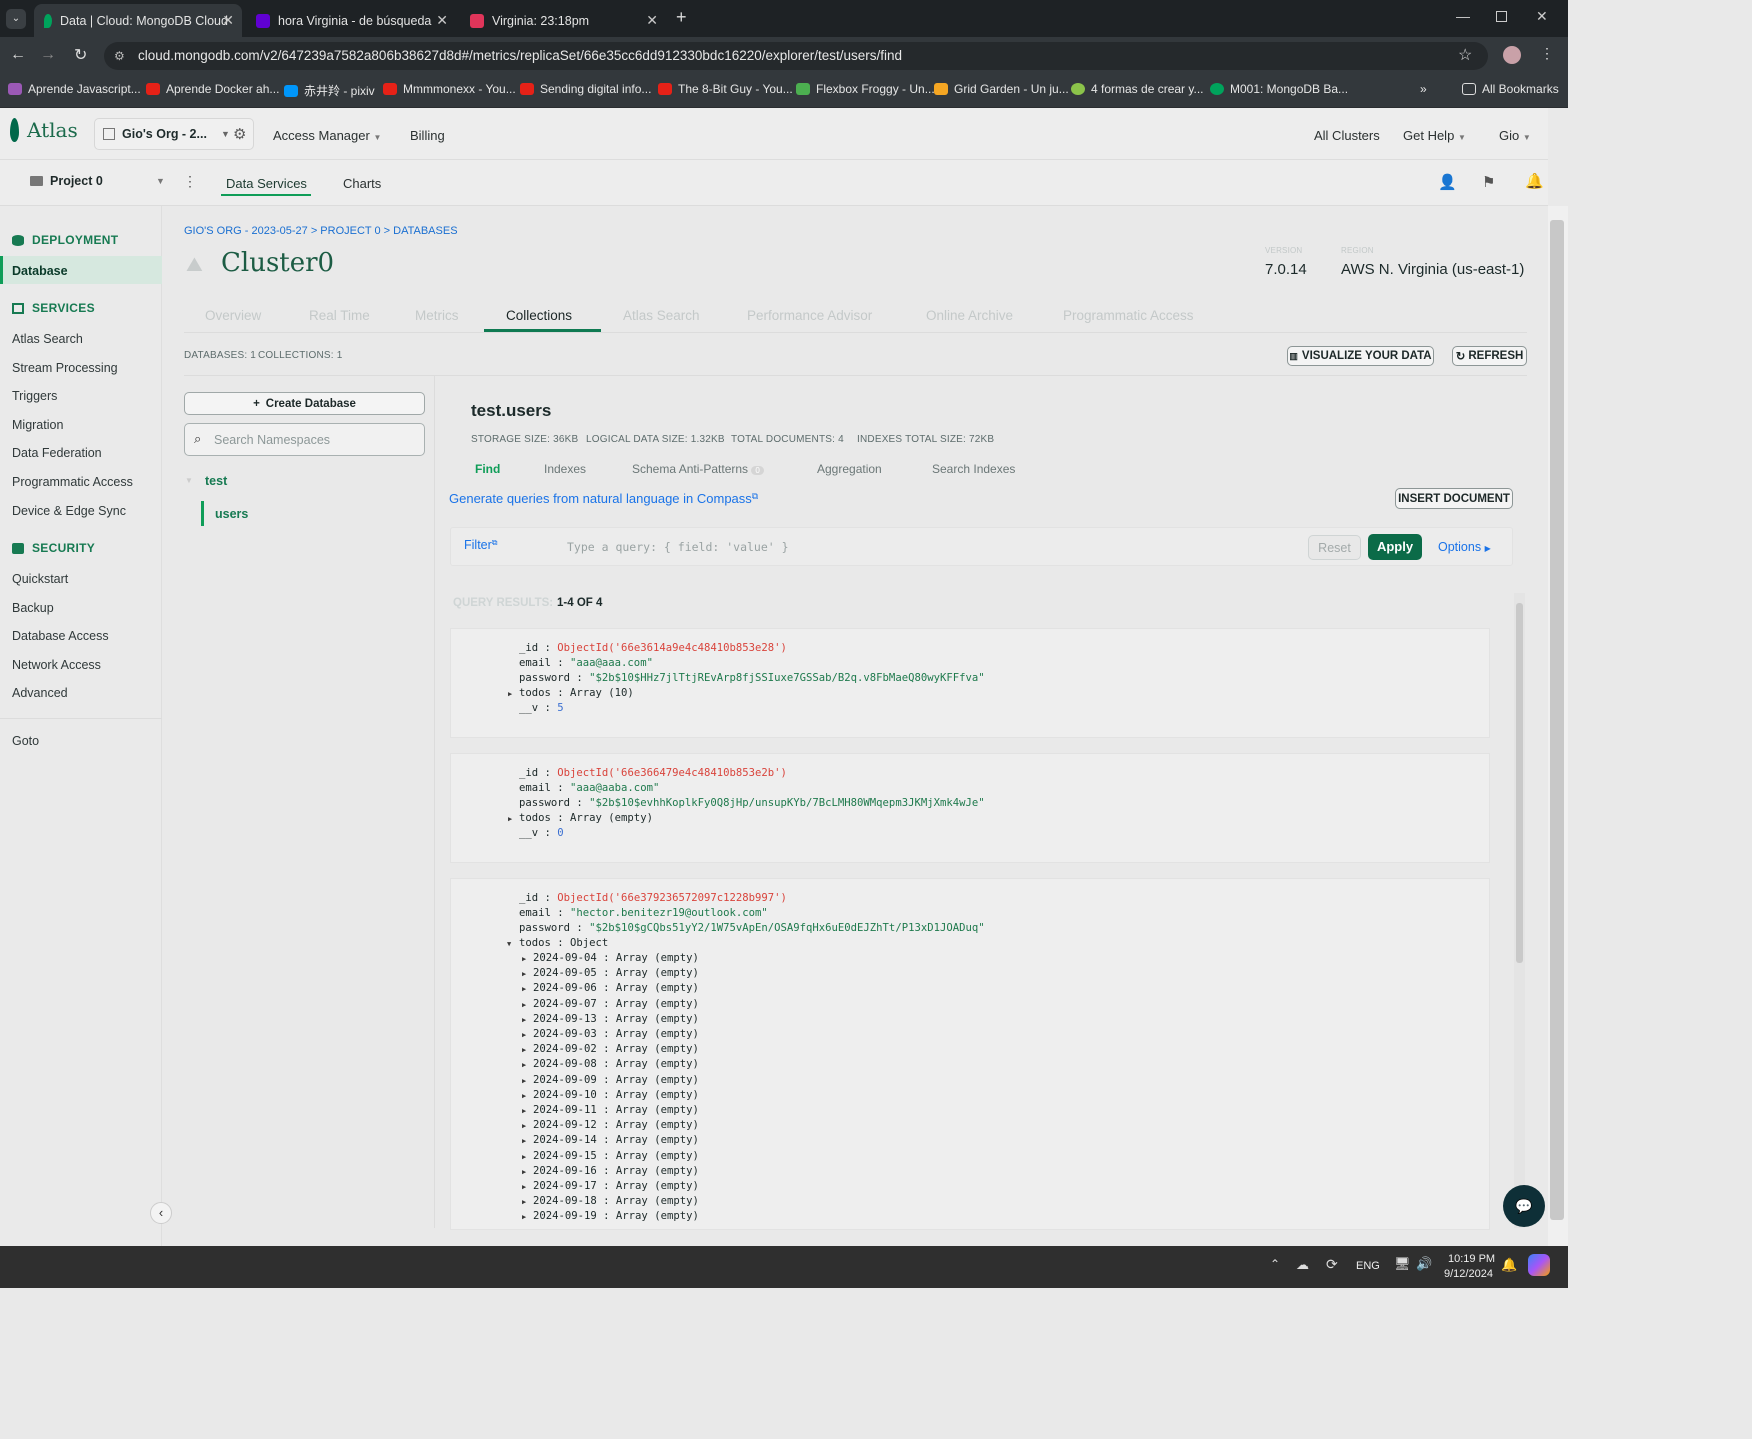 This screenshot has height=1439, width=1752. What do you see at coordinates (1471, 1259) in the screenshot?
I see `clock-time: 10:19 PM` at bounding box center [1471, 1259].